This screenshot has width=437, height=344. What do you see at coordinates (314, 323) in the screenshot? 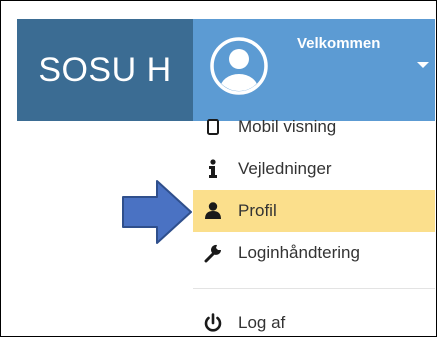
I see `menu-item-log-af: Log af` at bounding box center [314, 323].